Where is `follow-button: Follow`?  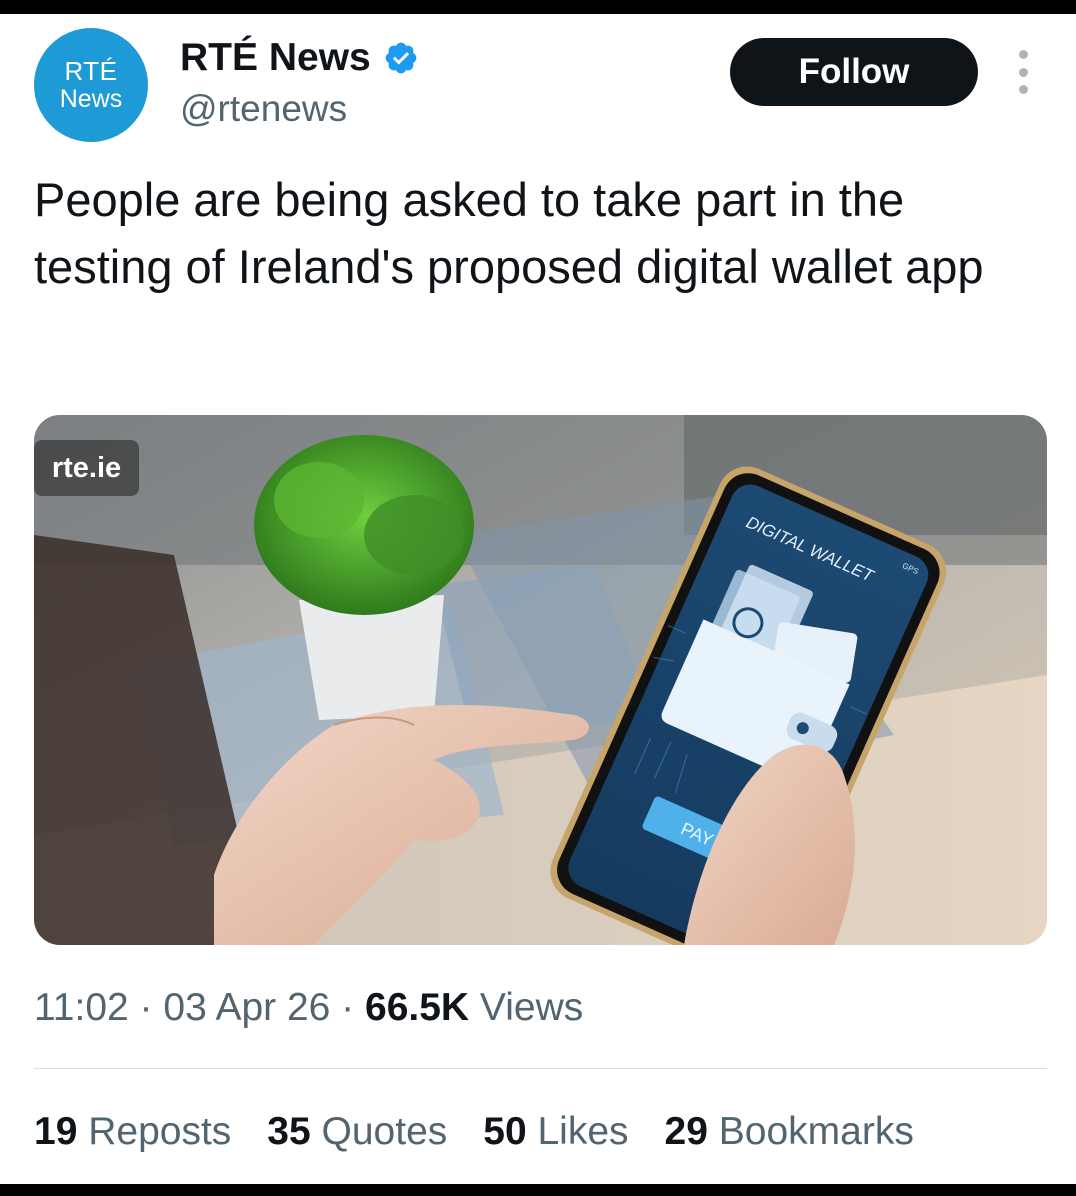
follow-button: Follow is located at coordinates (854, 72).